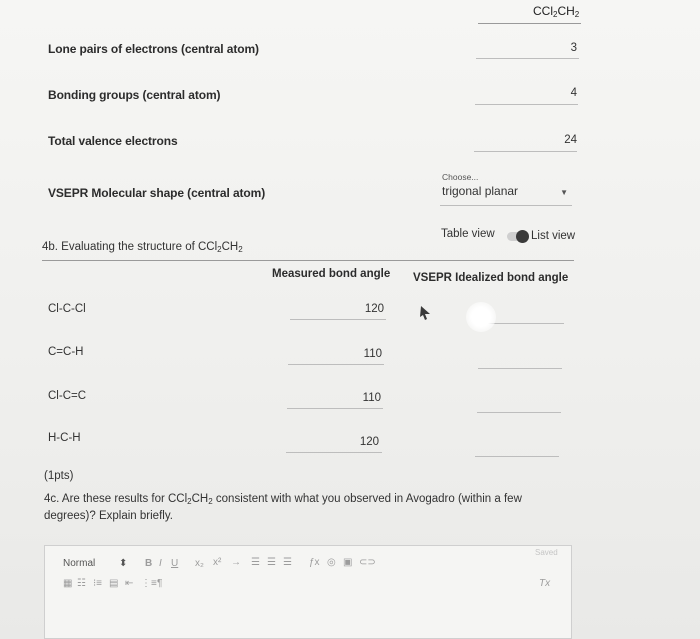 This screenshot has width=700, height=639. What do you see at coordinates (66, 352) in the screenshot?
I see `bond-label-c-c-h: C=C-H` at bounding box center [66, 352].